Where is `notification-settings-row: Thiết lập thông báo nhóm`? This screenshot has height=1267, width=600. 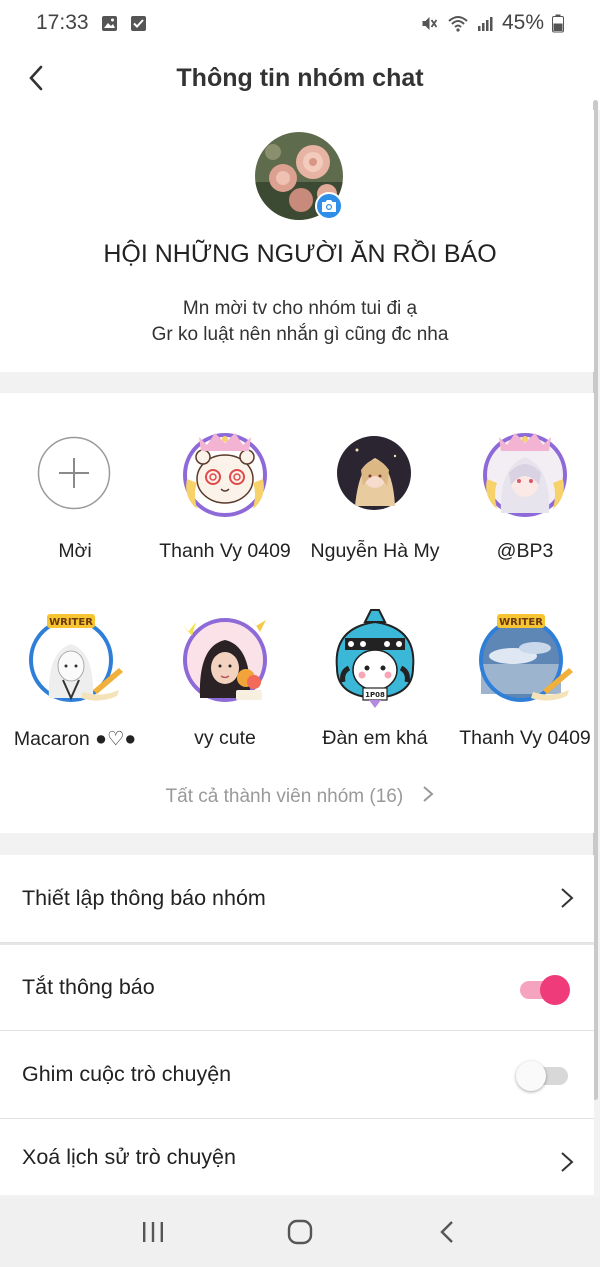 notification-settings-row: Thiết lập thông báo nhóm is located at coordinates (297, 899).